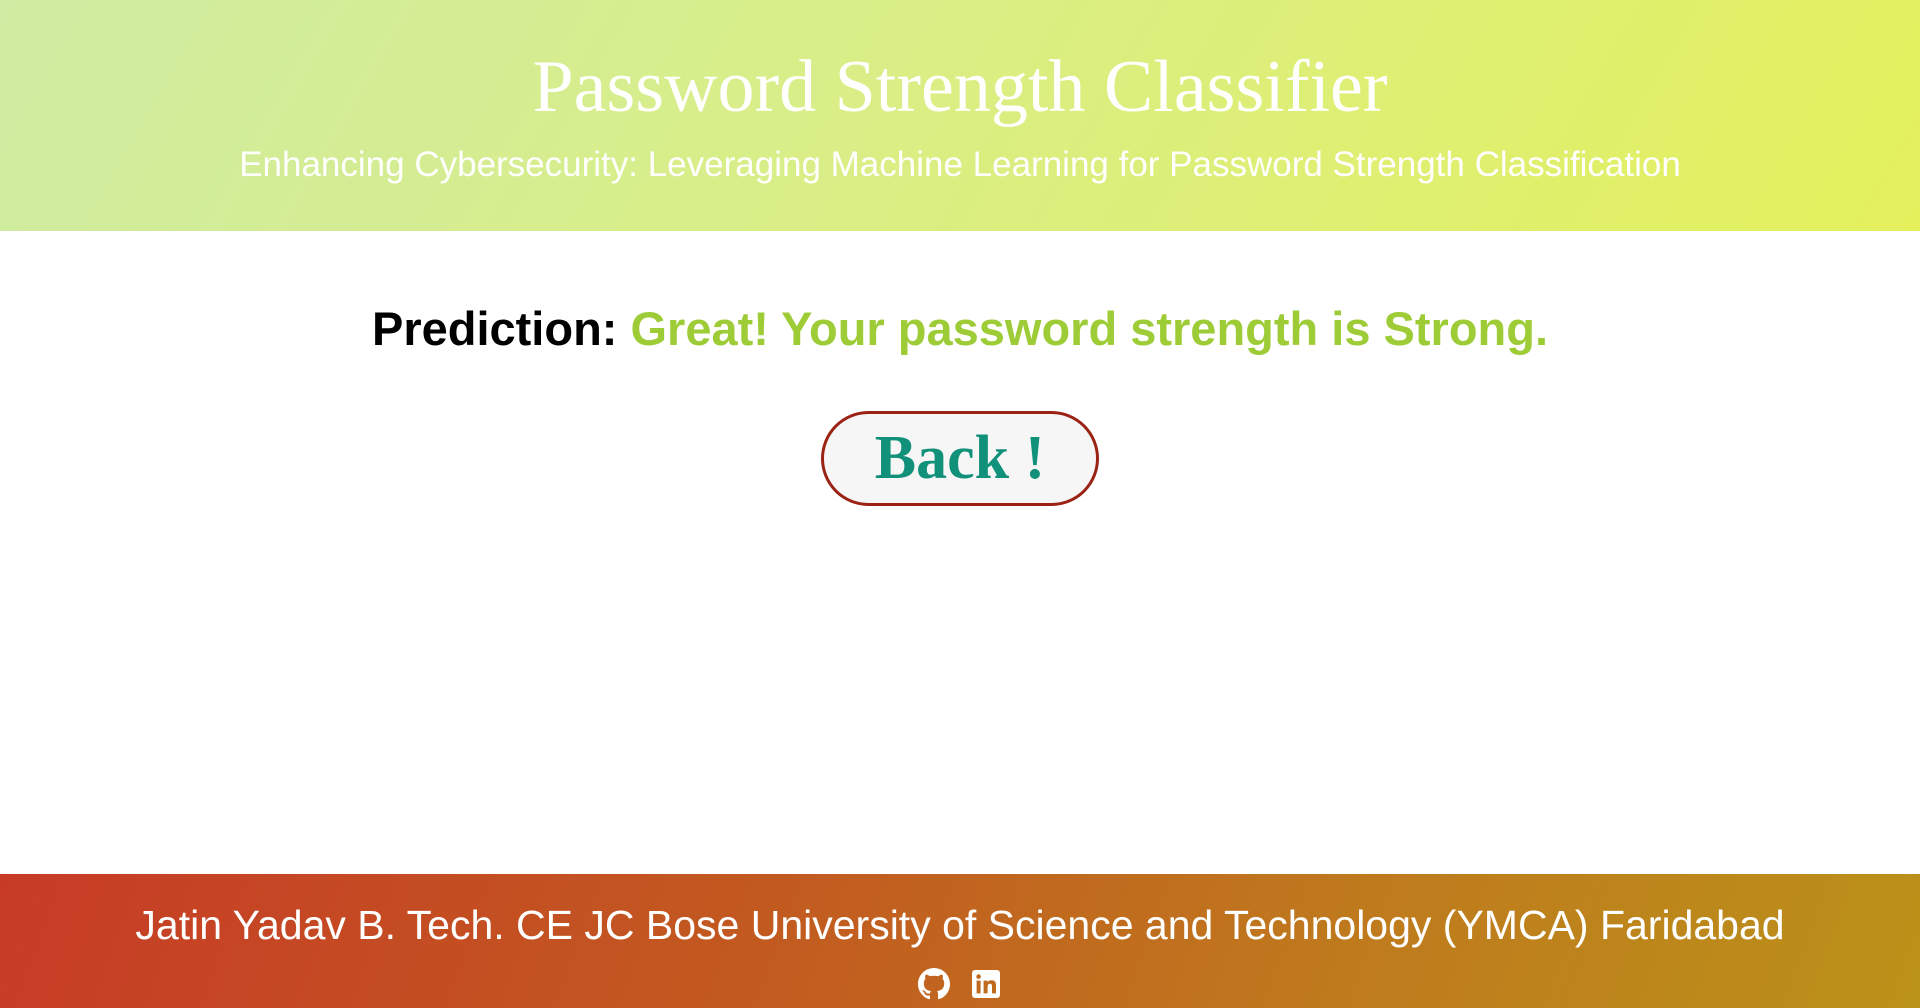 Image resolution: width=1920 pixels, height=1008 pixels. I want to click on page-title: Password Strength Classifier, so click(960, 87).